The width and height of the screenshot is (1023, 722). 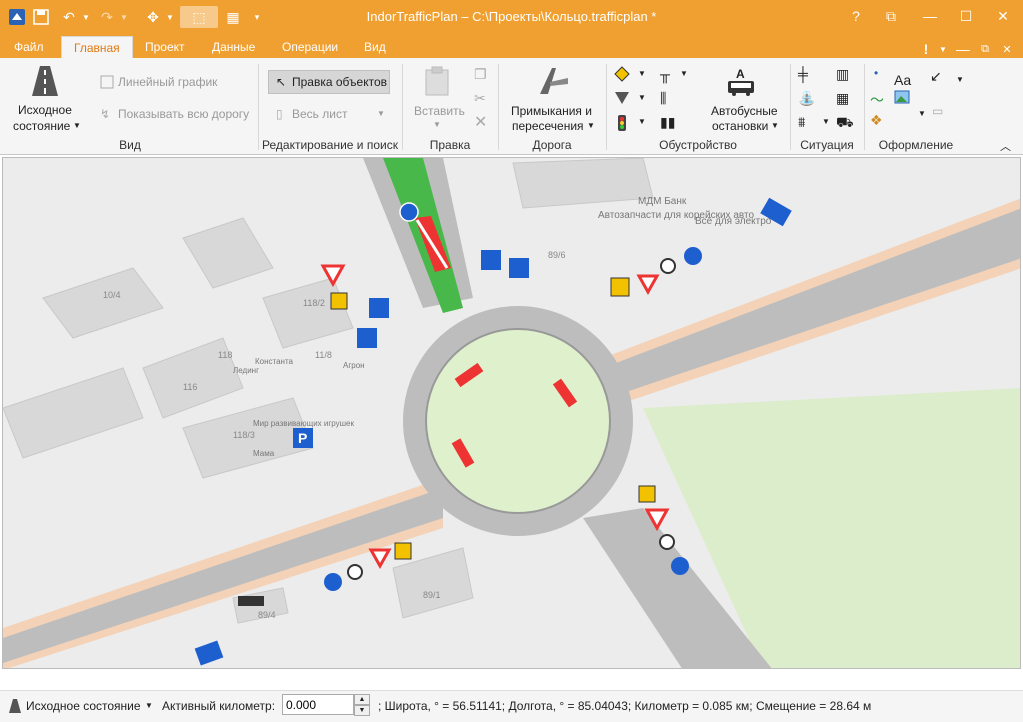 What do you see at coordinates (552, 145) in the screenshot?
I see `group-label-road: Дорога` at bounding box center [552, 145].